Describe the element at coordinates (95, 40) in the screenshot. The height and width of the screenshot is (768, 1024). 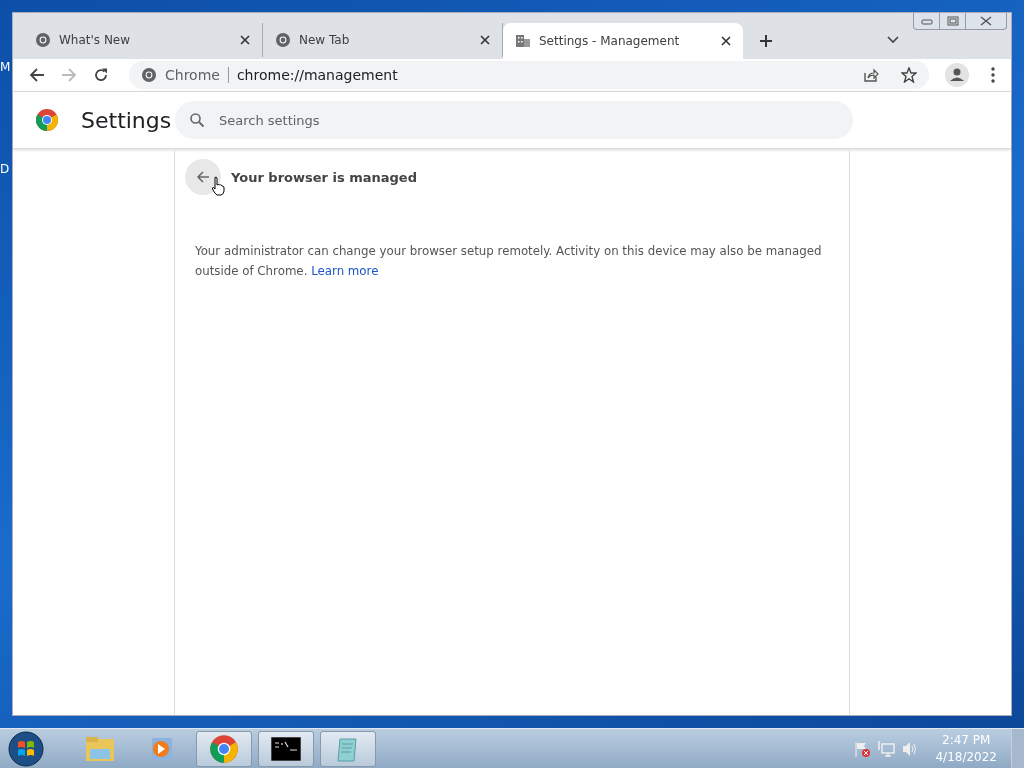
I see `tab-title: What's New` at that location.